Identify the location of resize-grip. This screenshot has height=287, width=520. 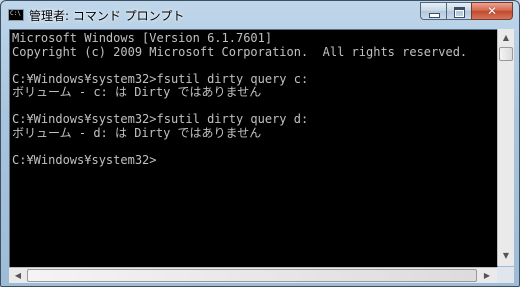
(505, 275).